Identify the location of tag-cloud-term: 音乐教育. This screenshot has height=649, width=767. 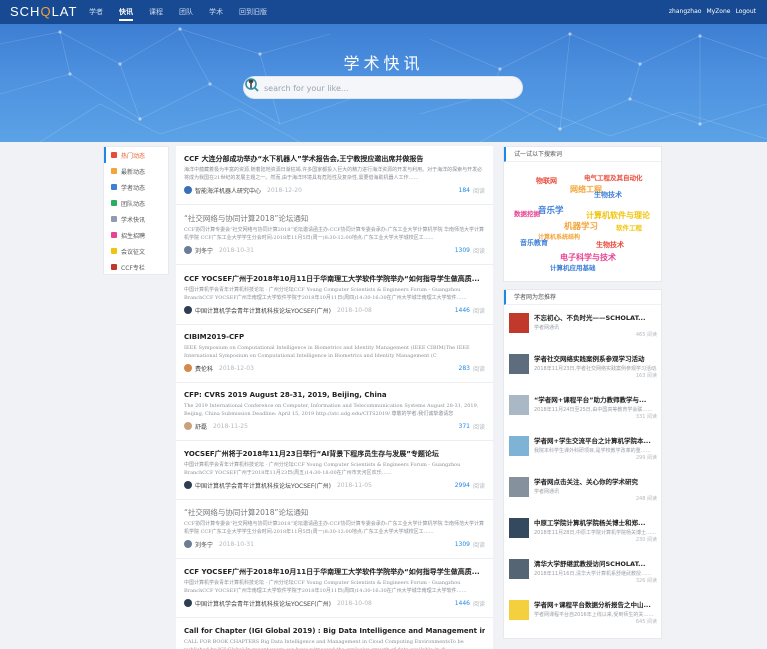
(534, 243).